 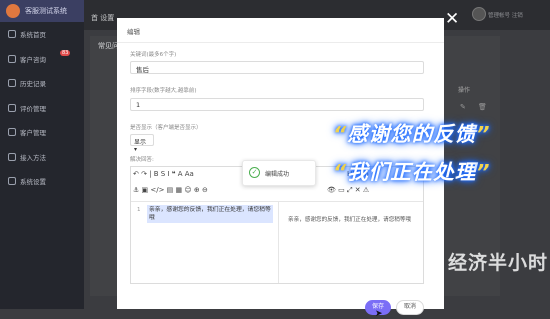 I want to click on success-toast: ✓ 编辑成功, so click(x=279, y=173).